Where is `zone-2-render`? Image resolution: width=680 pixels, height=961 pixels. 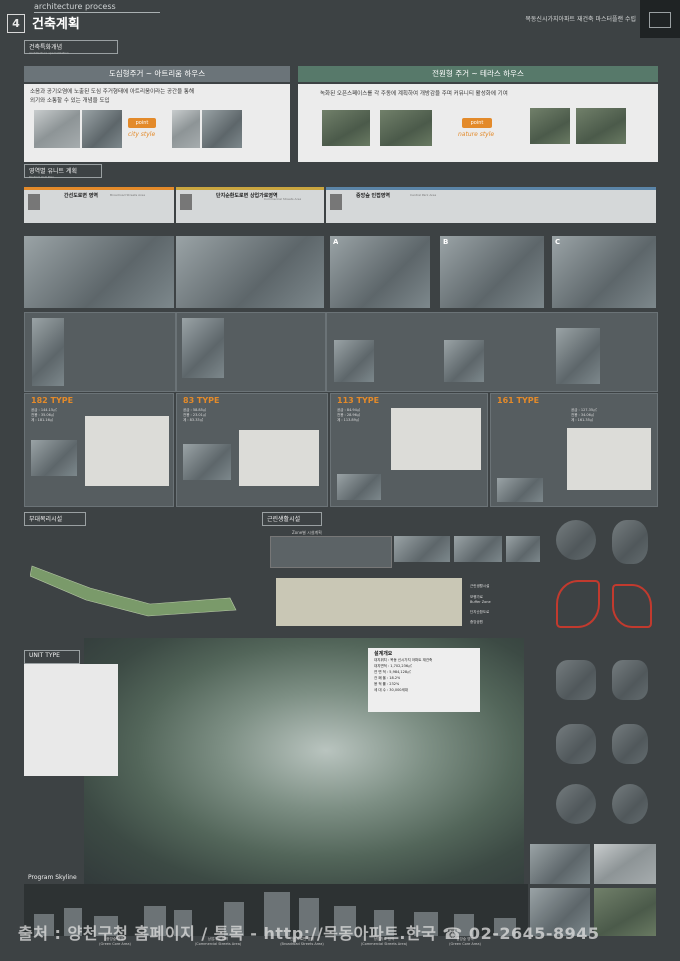 zone-2-render is located at coordinates (250, 272).